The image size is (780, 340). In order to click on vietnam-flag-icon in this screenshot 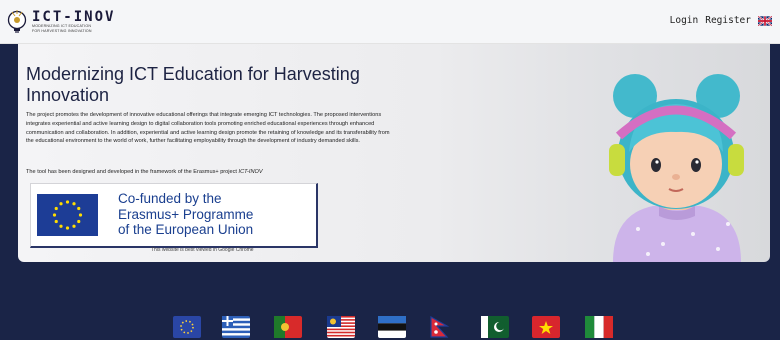, I will do `click(546, 327)`.